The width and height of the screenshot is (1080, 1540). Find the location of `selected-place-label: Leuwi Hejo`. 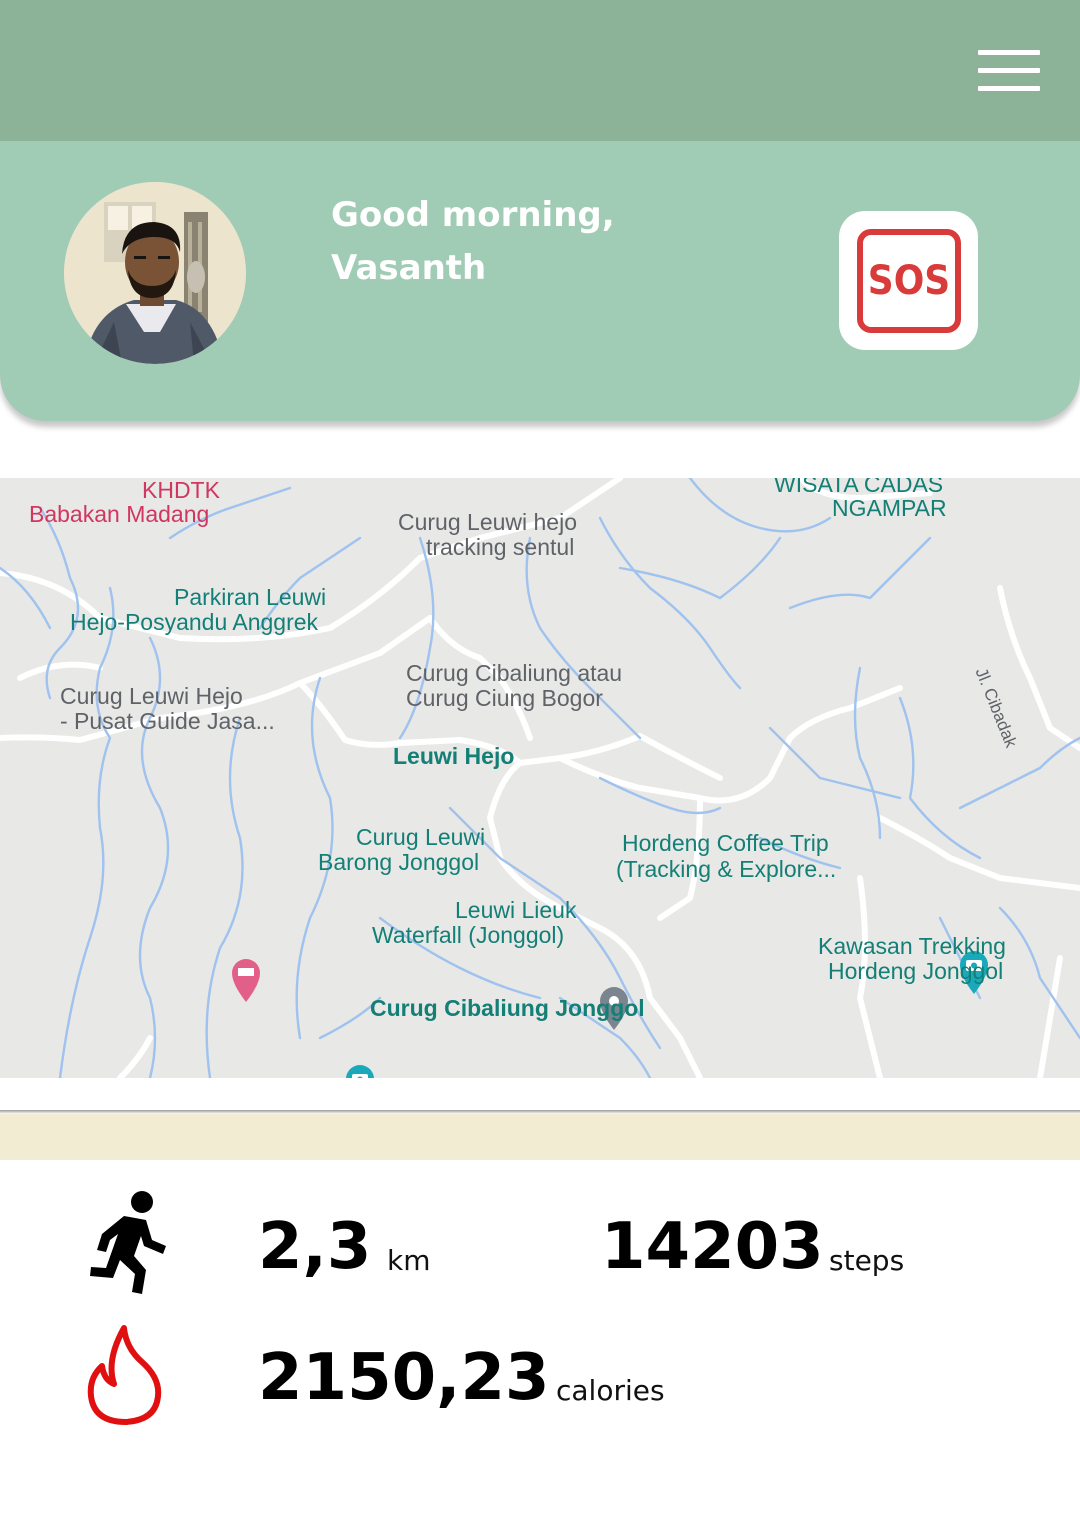

selected-place-label: Leuwi Hejo is located at coordinates (453, 756).